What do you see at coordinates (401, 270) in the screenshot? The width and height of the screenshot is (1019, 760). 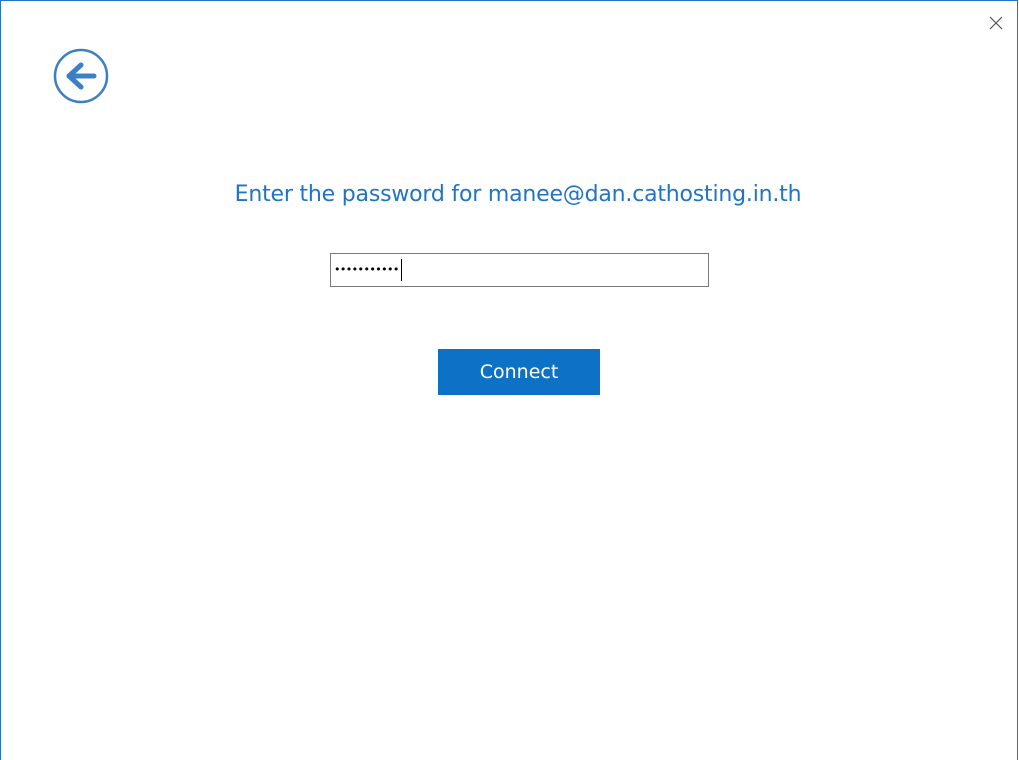 I see `text-caret` at bounding box center [401, 270].